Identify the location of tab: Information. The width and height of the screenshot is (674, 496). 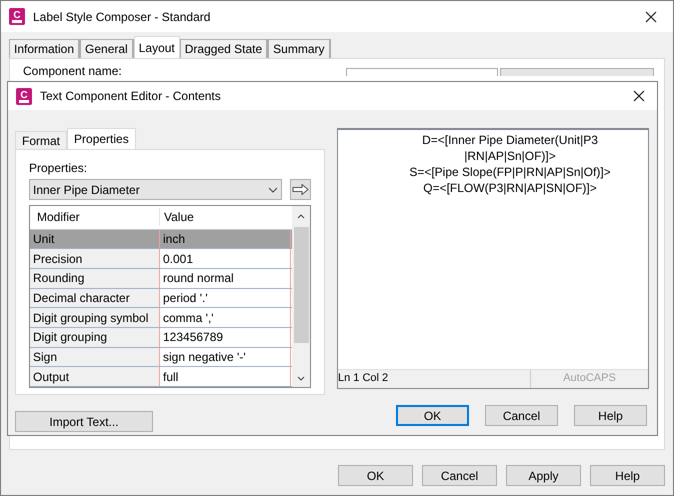
(44, 48).